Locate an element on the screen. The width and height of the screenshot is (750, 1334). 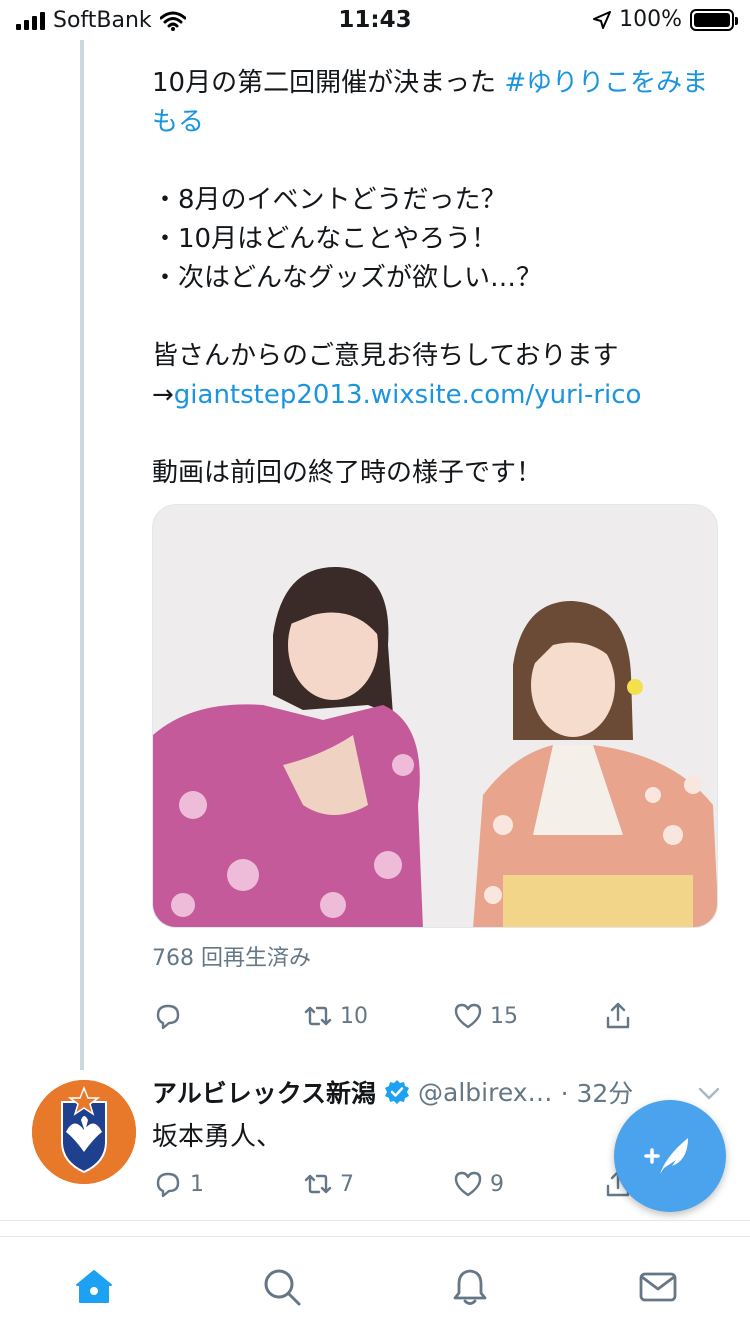
home-icon is located at coordinates (94, 1286).